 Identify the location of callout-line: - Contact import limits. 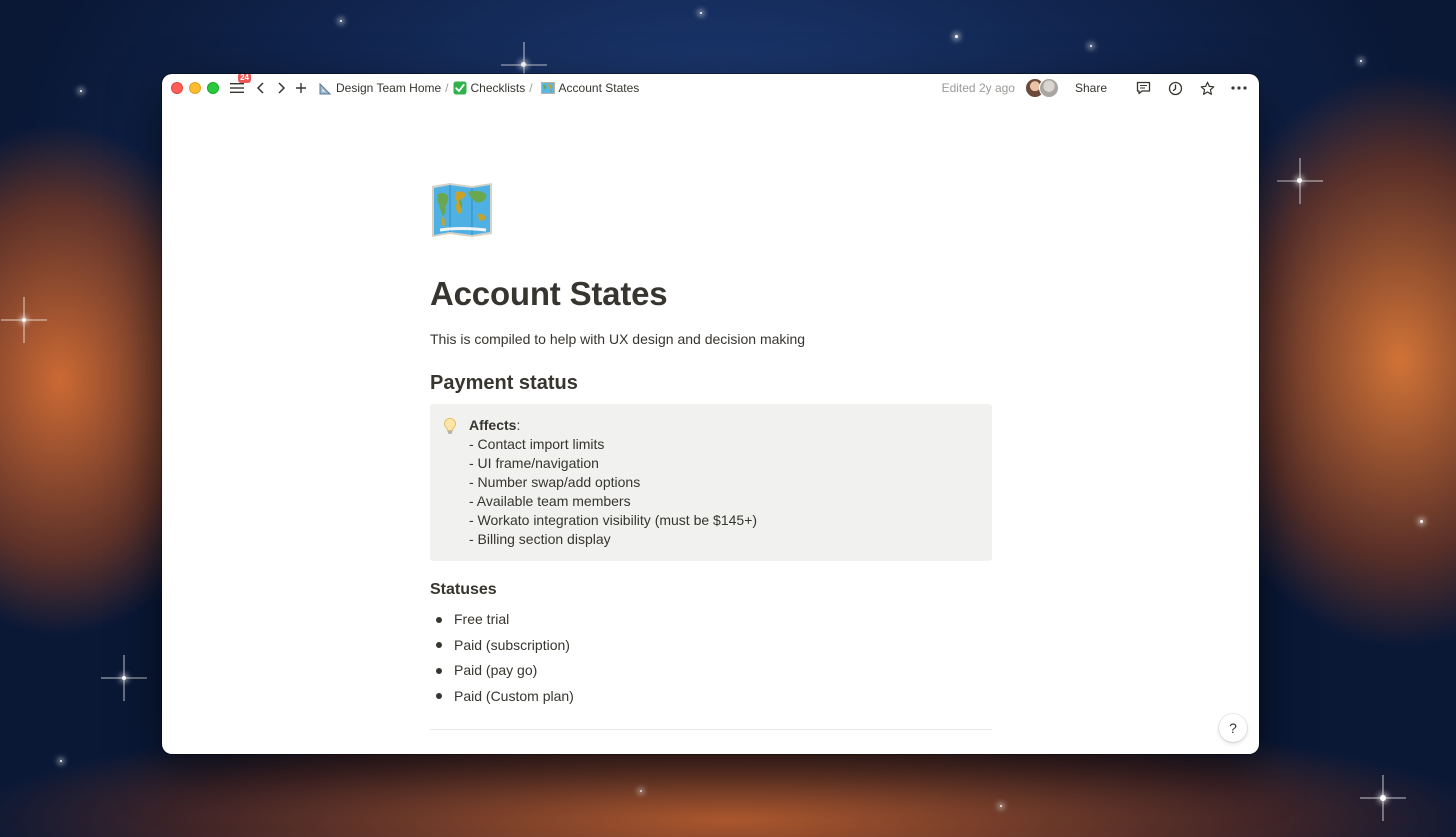
(537, 444).